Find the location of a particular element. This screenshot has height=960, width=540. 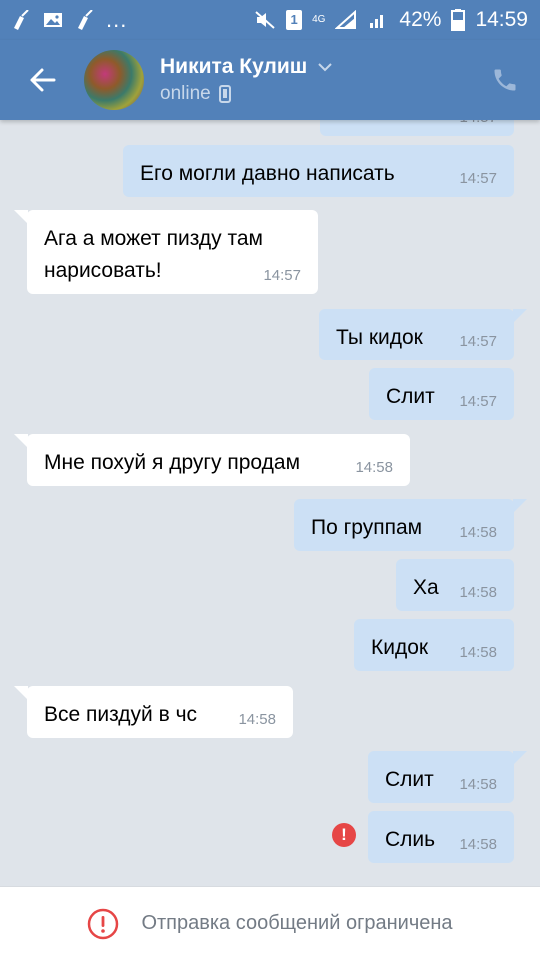

message-bubble: Ха 14:58 is located at coordinates (455, 585).